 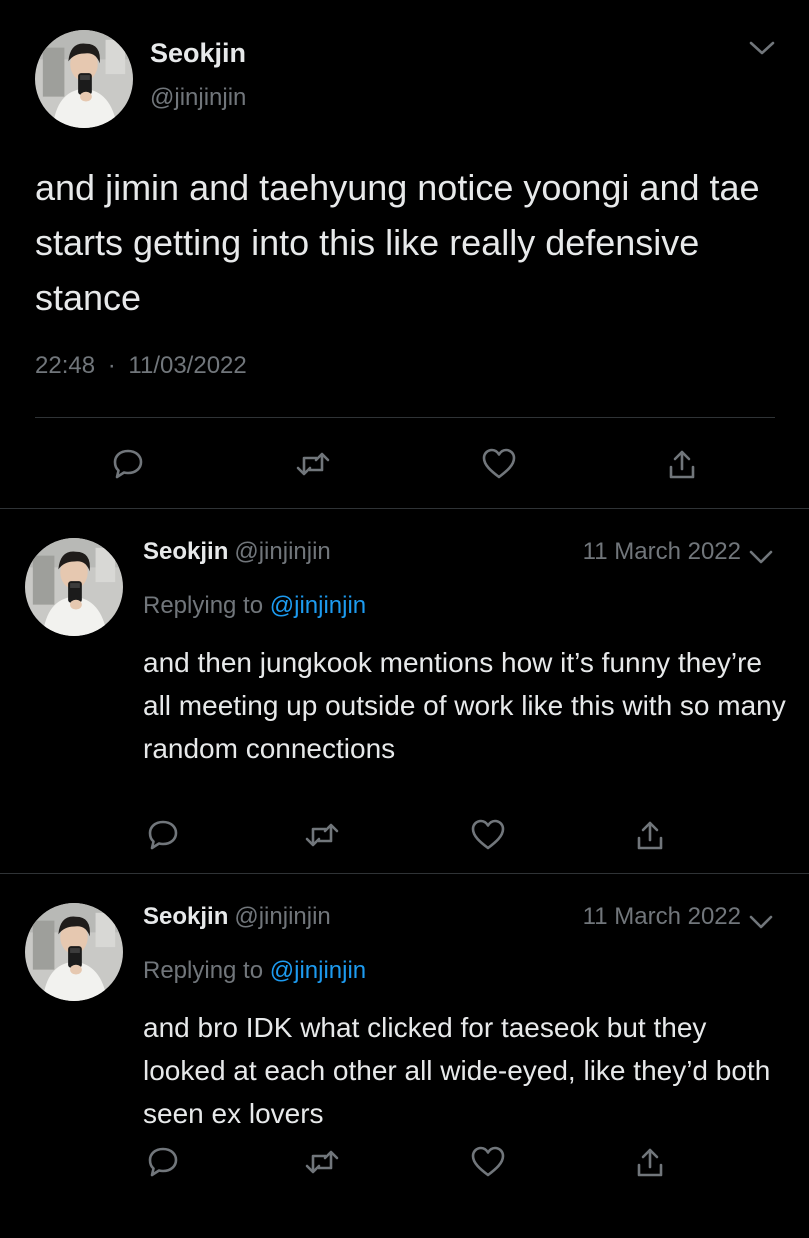 I want to click on tweet-timestamp: 22:48 · 11/03/2022, so click(x=141, y=366).